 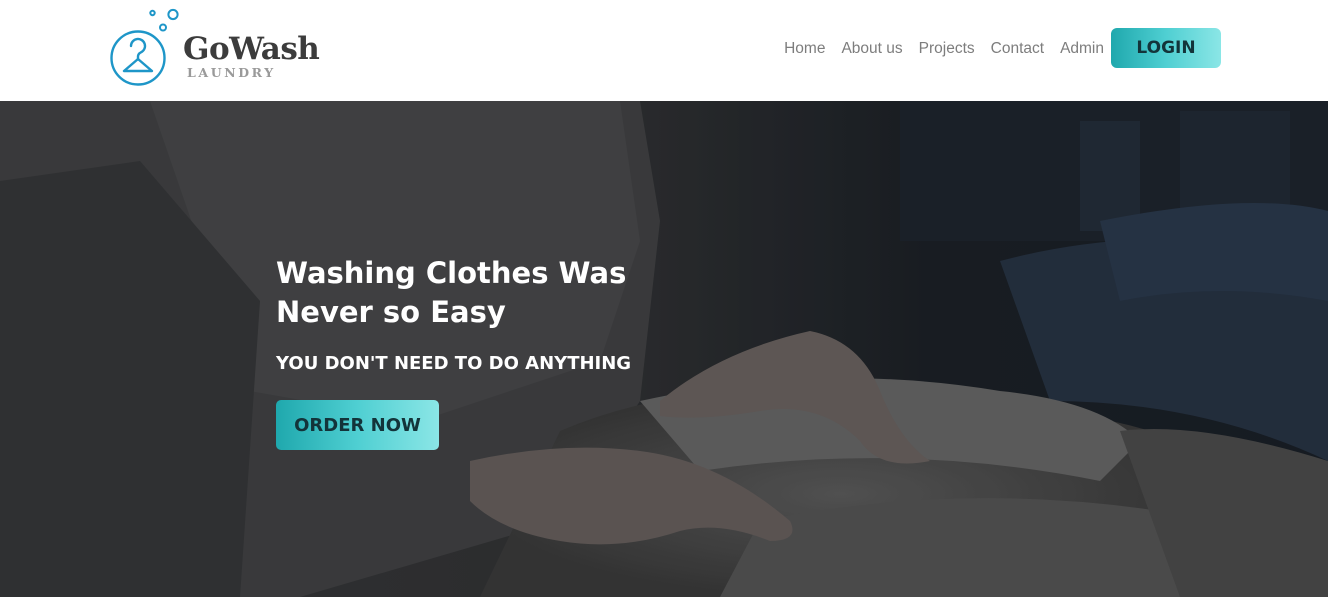 What do you see at coordinates (947, 49) in the screenshot?
I see `nav-link-projects: Projects` at bounding box center [947, 49].